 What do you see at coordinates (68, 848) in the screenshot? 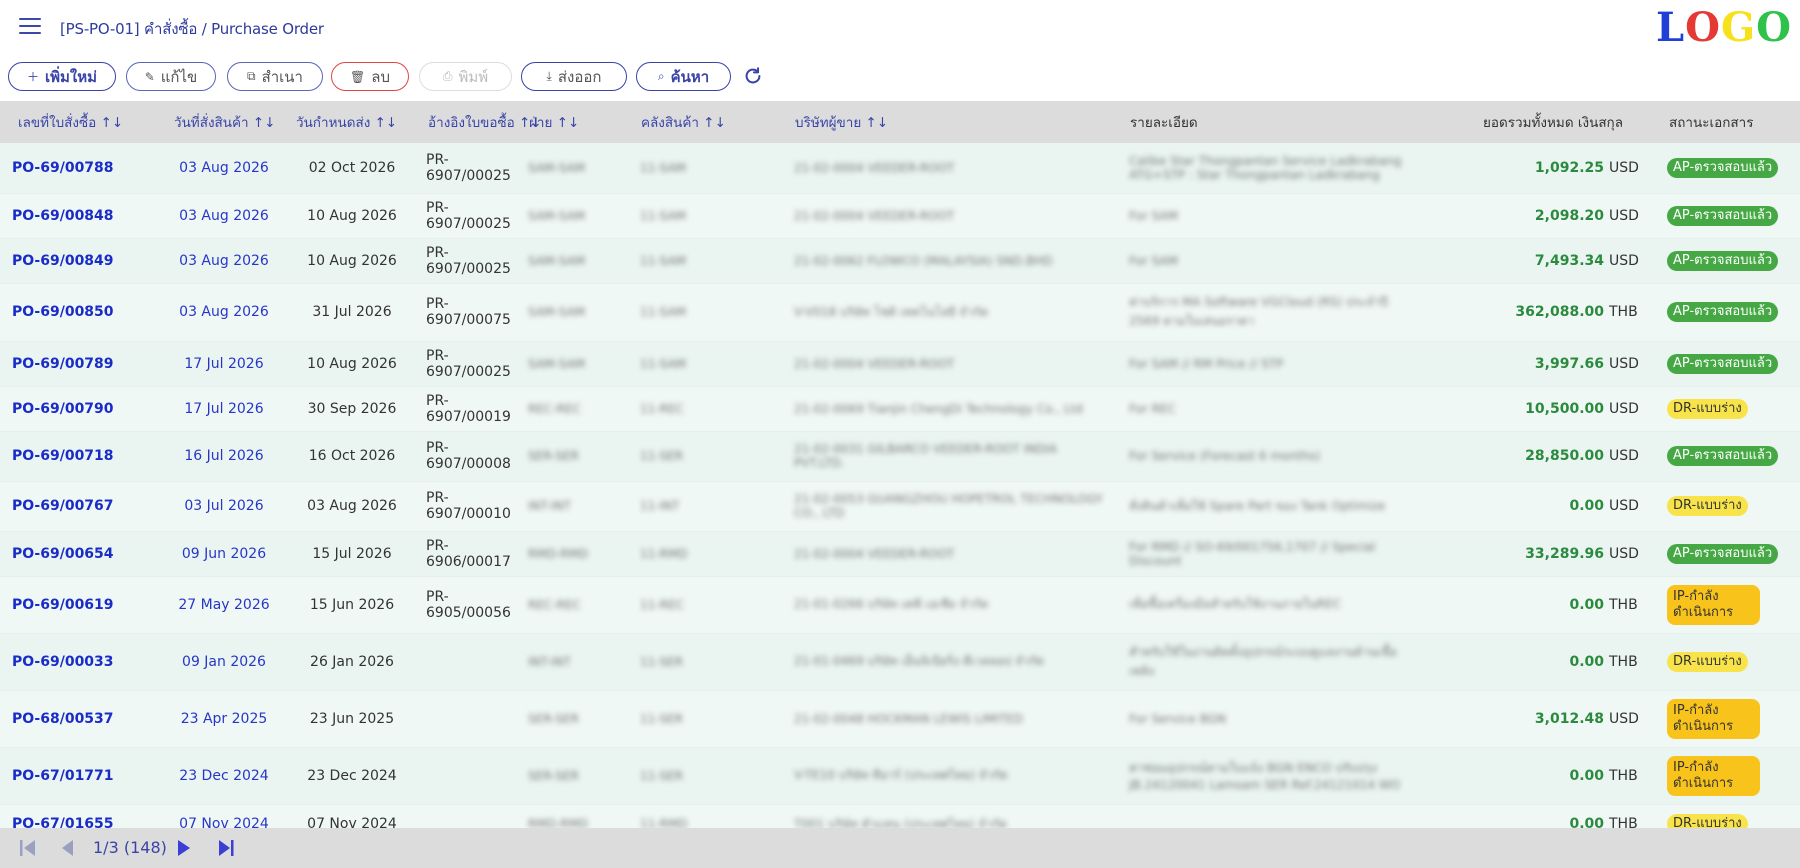
I see `previous-page-icon` at bounding box center [68, 848].